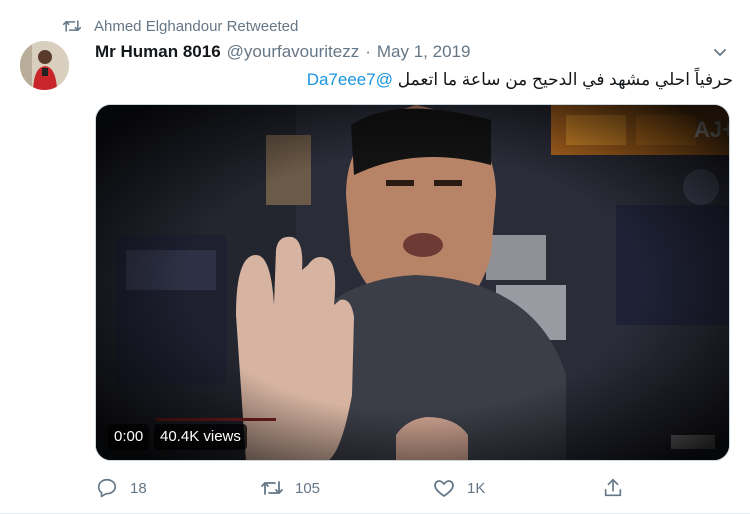 The image size is (750, 514). I want to click on share-button, so click(613, 488).